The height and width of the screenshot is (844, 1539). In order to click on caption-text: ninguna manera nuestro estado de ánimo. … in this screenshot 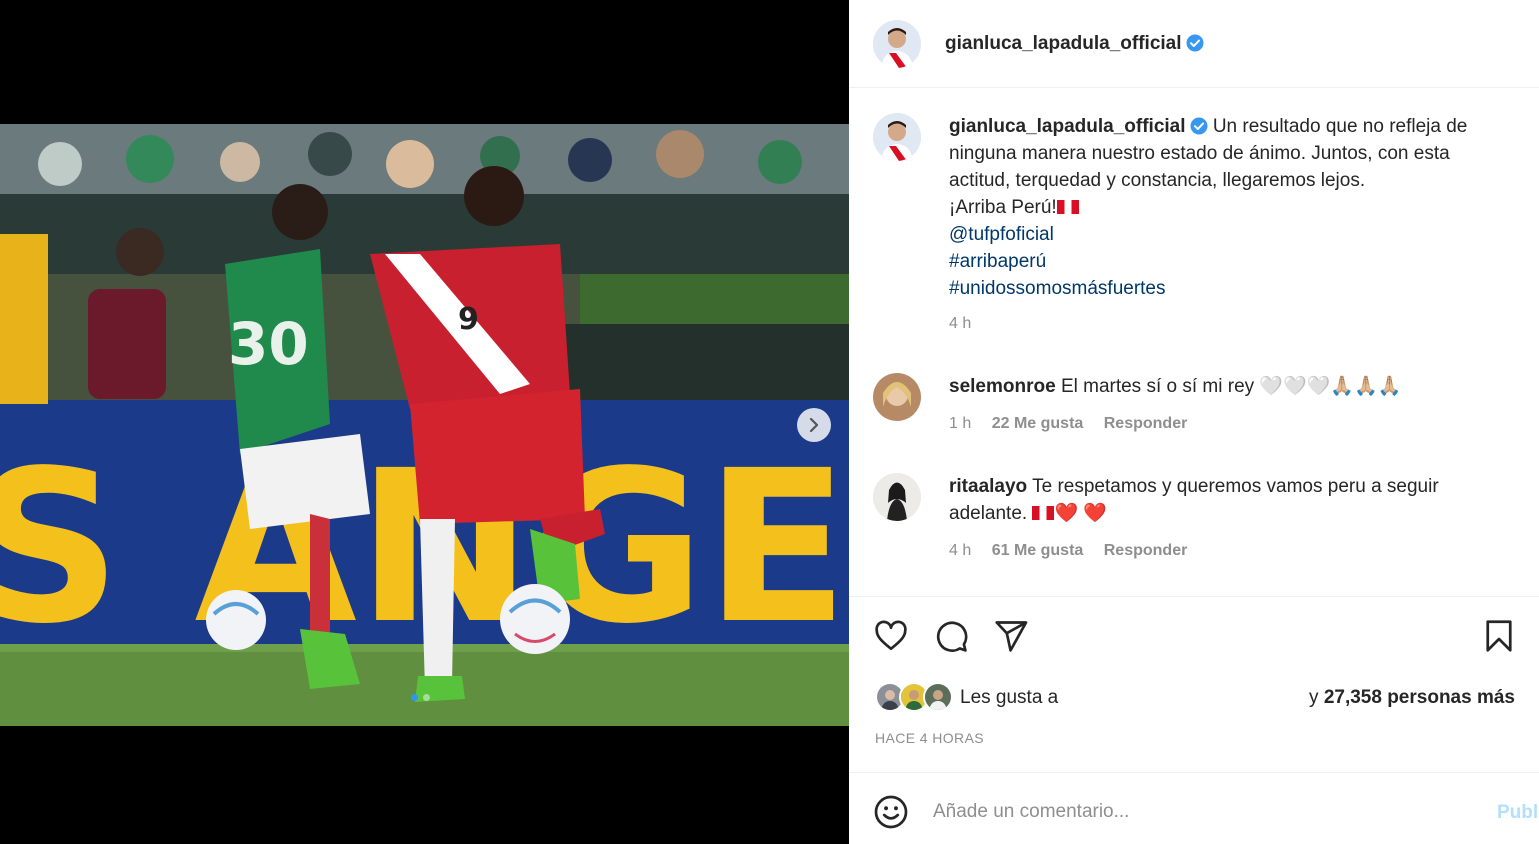, I will do `click(1199, 153)`.